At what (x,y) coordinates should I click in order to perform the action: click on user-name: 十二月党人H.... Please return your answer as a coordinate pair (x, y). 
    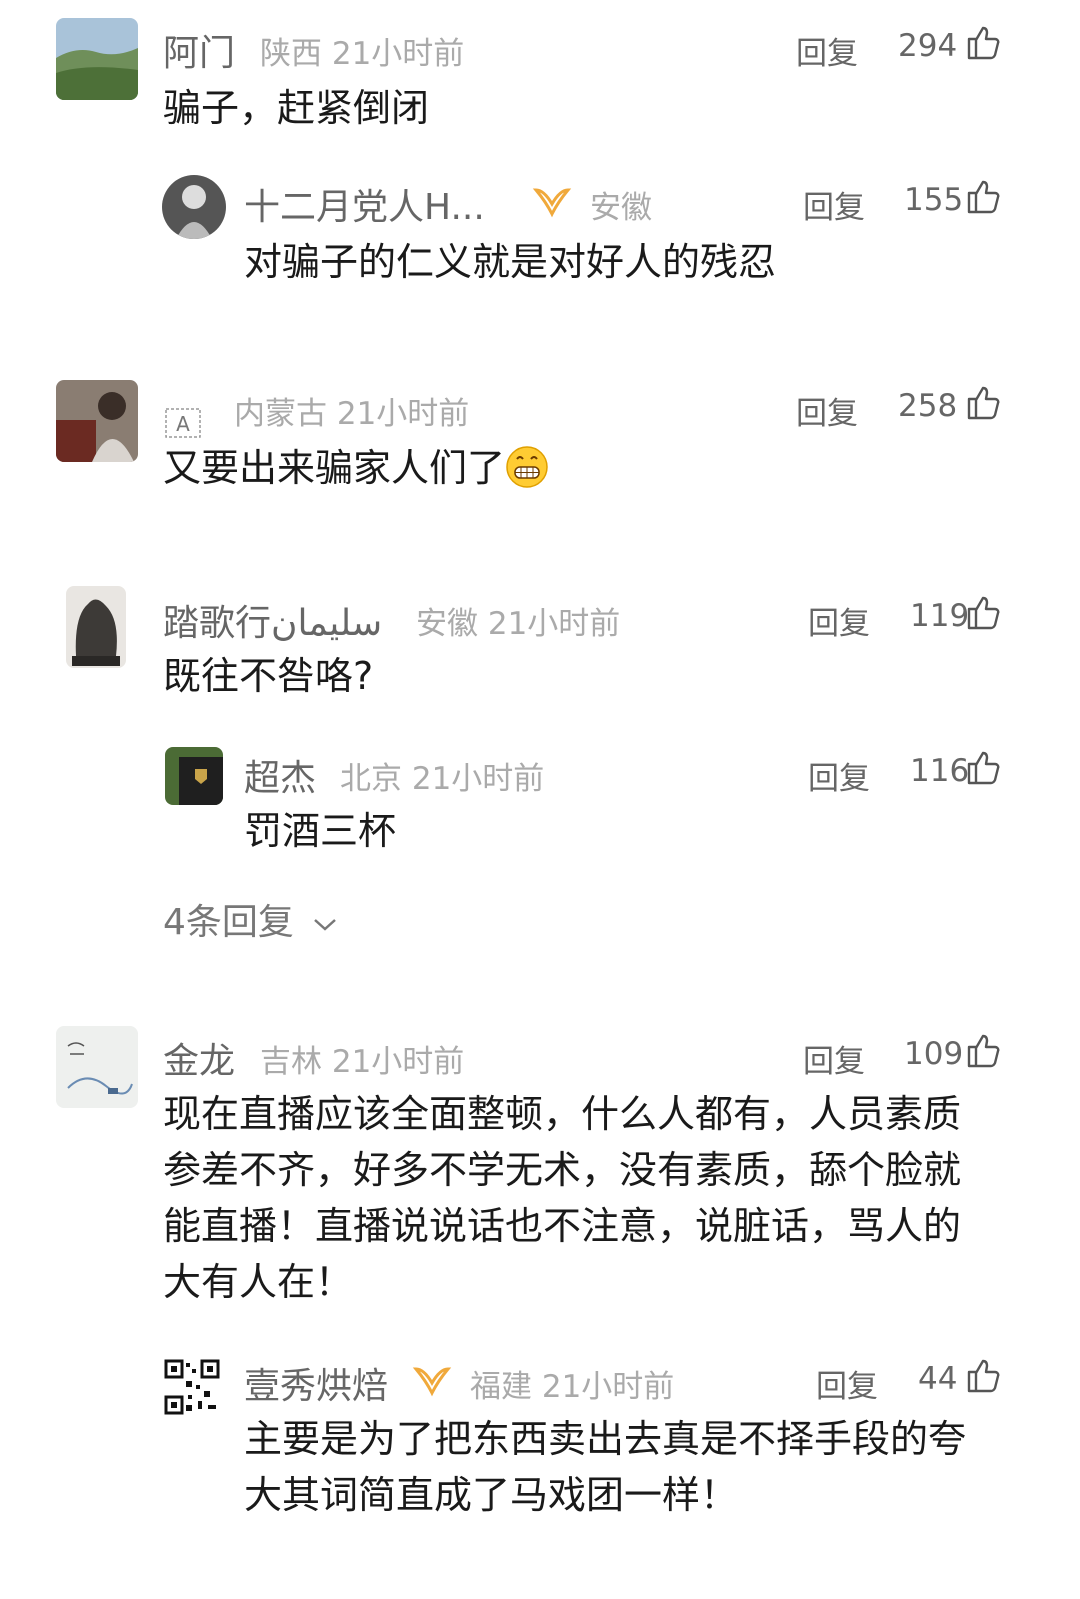
    Looking at the image, I should click on (364, 204).